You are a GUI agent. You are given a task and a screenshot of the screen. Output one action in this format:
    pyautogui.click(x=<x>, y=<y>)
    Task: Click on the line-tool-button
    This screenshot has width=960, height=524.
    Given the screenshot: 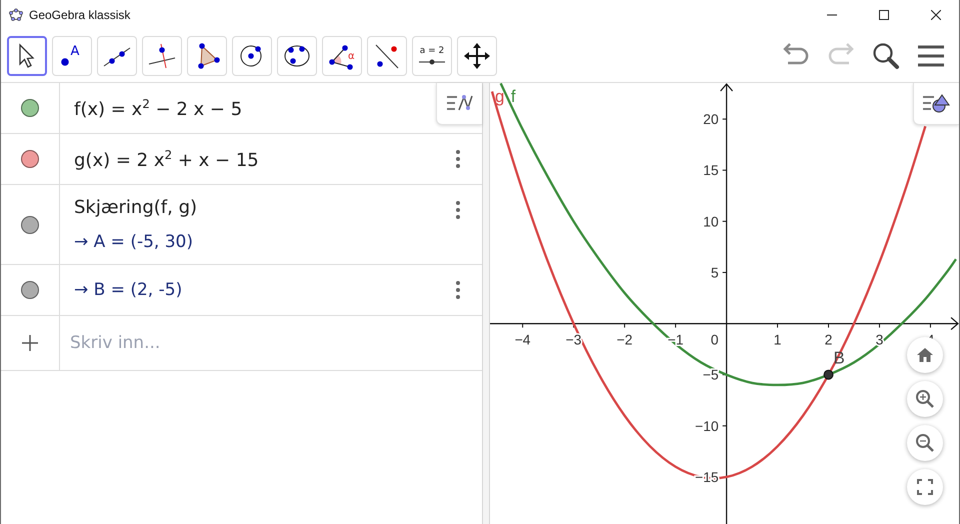 What is the action you would take?
    pyautogui.click(x=117, y=56)
    